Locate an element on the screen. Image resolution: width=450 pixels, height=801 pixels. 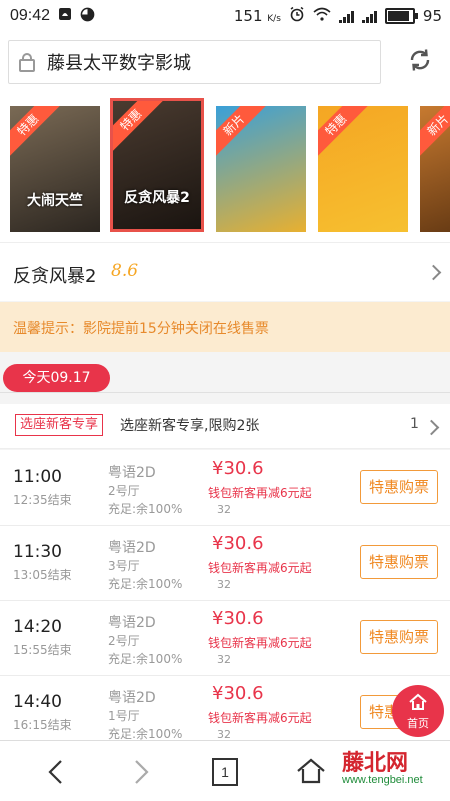
movie-title: 反贪风暴2 is located at coordinates (55, 276).